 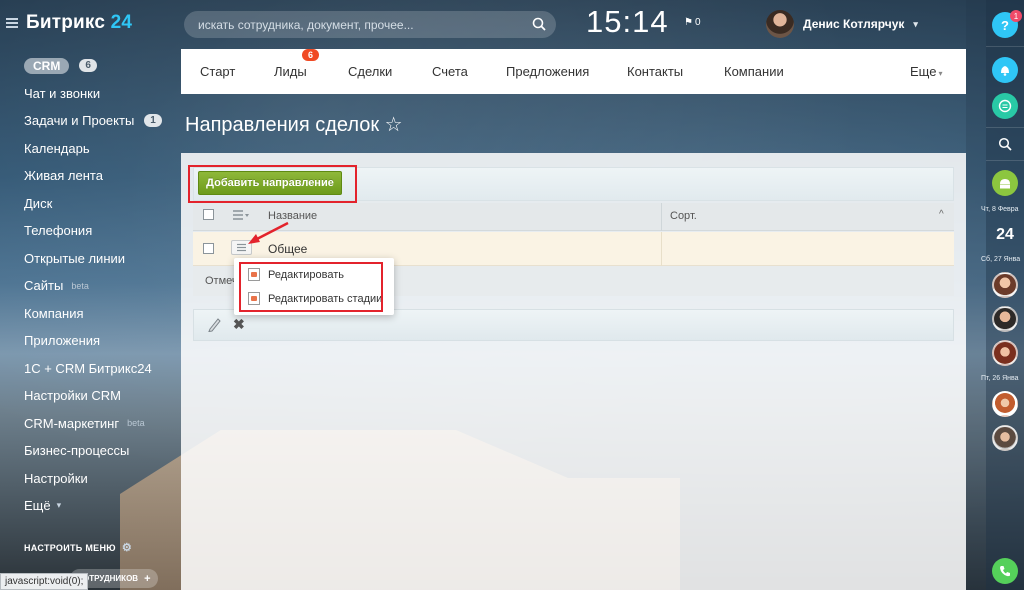 What do you see at coordinates (221, 281) in the screenshot?
I see `selected-count-label: Отмеч` at bounding box center [221, 281].